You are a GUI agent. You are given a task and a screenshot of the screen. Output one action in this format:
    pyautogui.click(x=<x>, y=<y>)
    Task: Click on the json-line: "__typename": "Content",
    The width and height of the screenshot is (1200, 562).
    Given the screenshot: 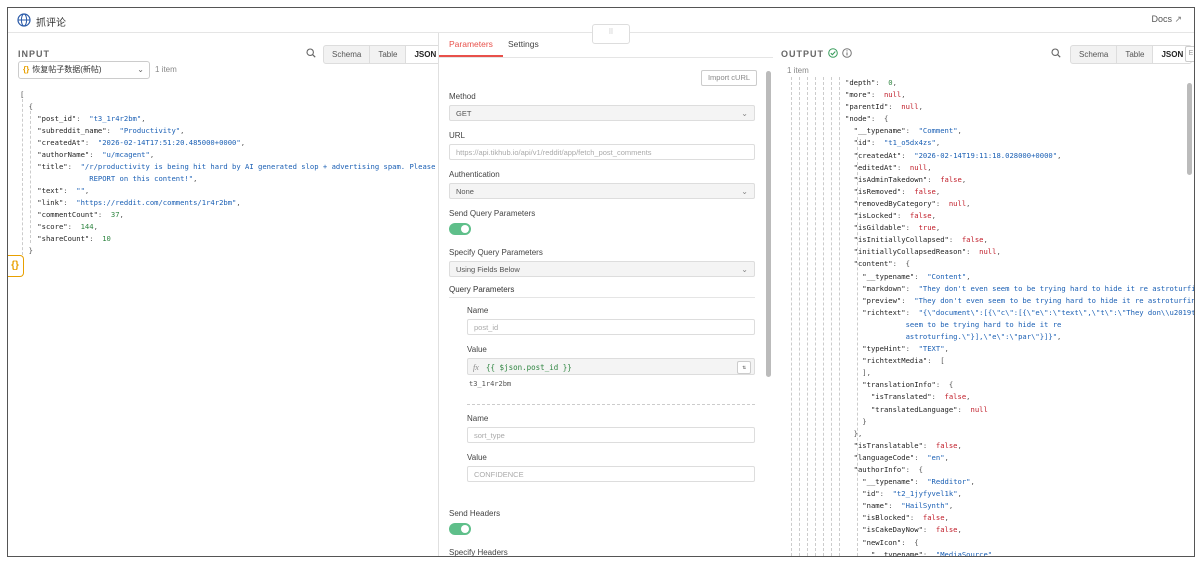 What is the action you would take?
    pyautogui.click(x=1019, y=277)
    